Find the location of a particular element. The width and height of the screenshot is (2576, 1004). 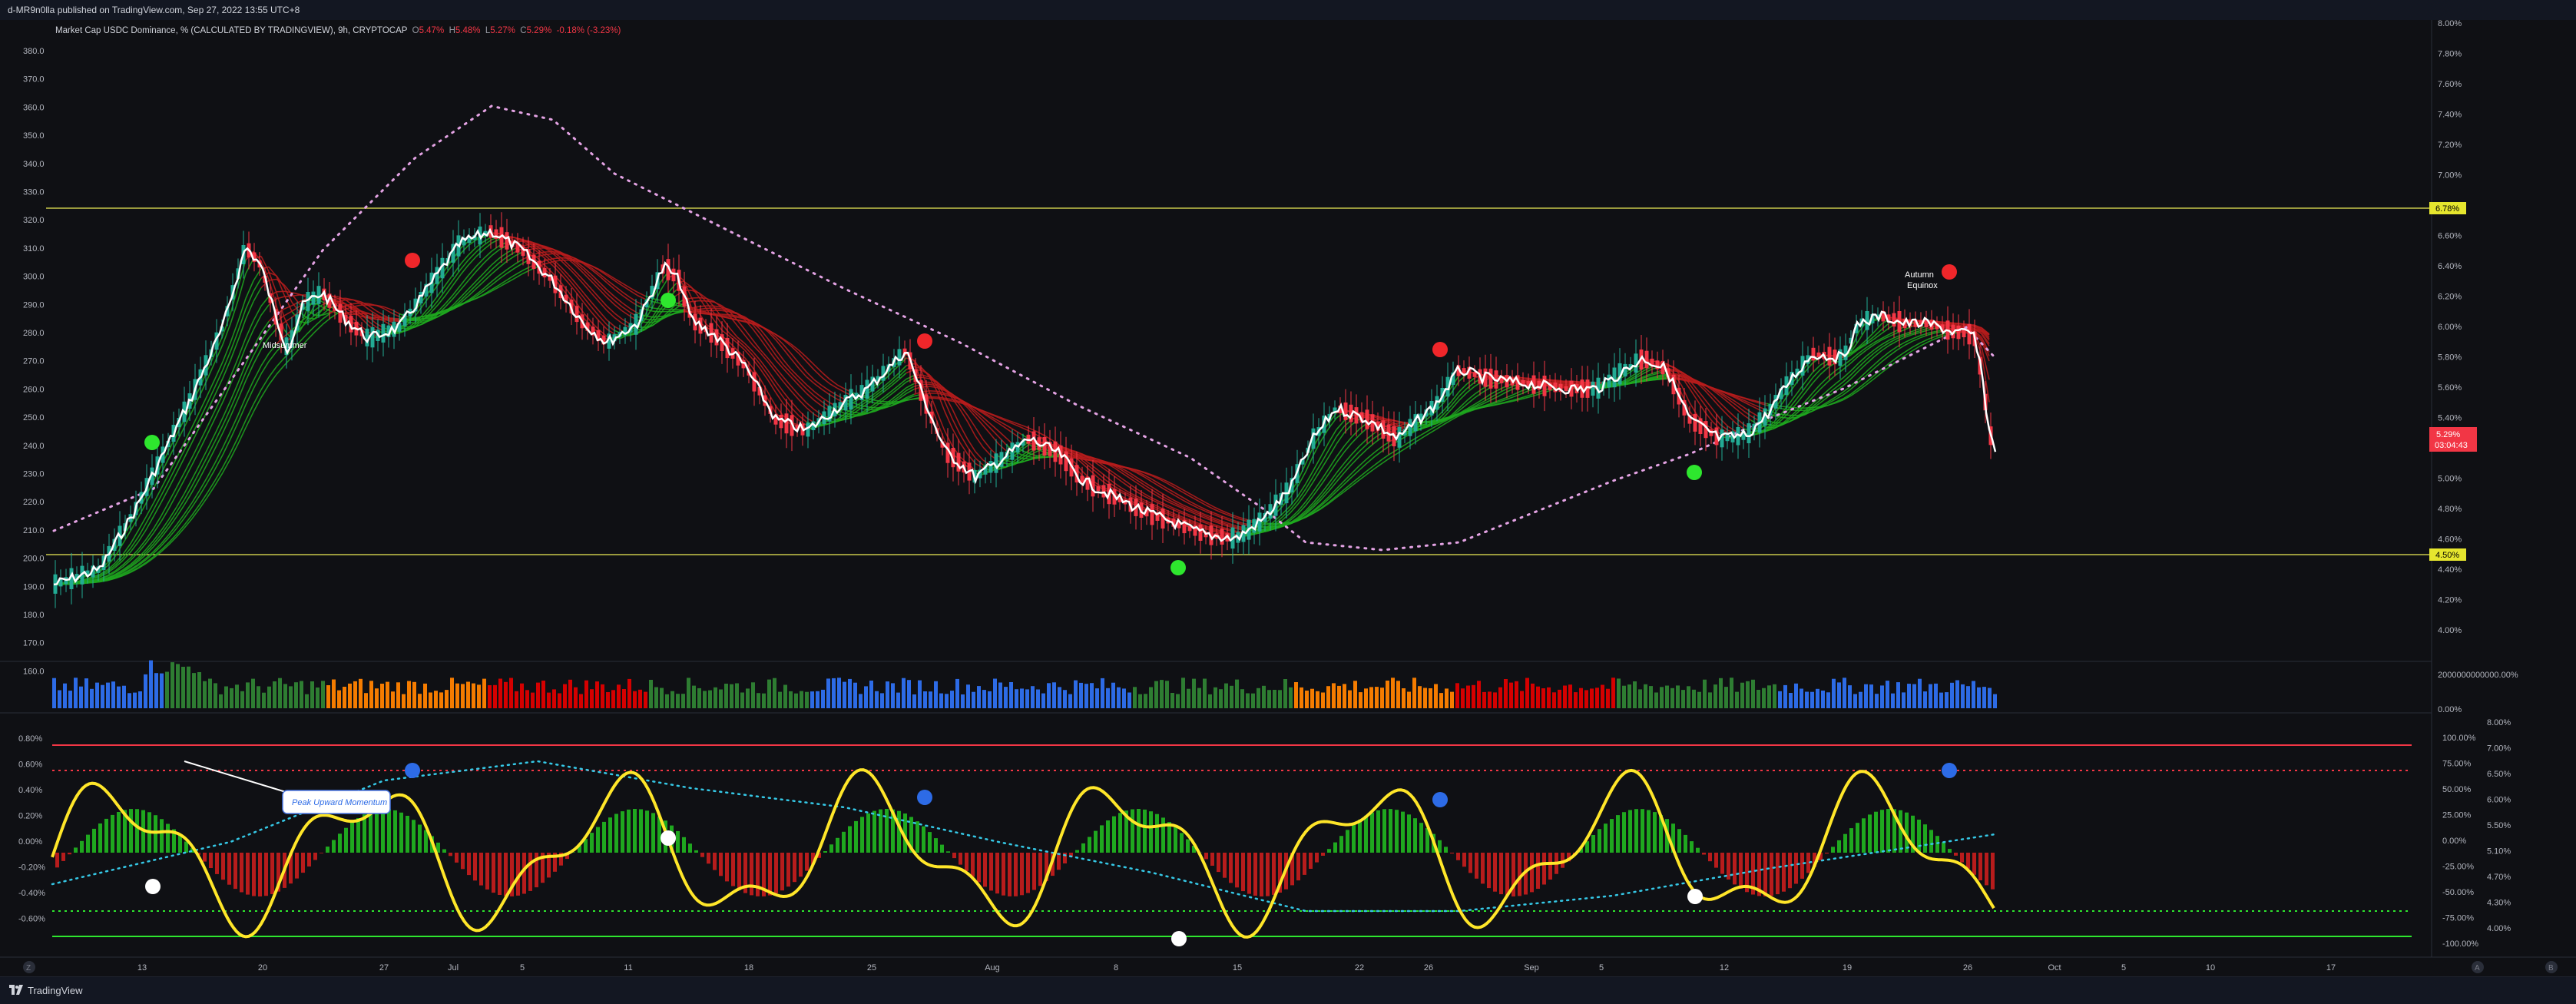

left-price-tick: 290.0 is located at coordinates (34, 305).